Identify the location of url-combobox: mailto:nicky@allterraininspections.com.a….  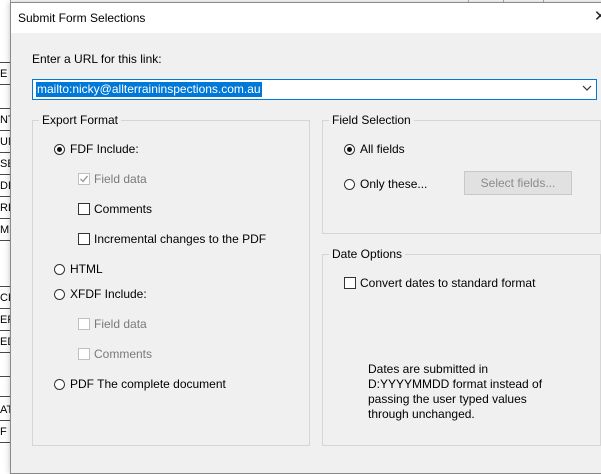
(314, 89).